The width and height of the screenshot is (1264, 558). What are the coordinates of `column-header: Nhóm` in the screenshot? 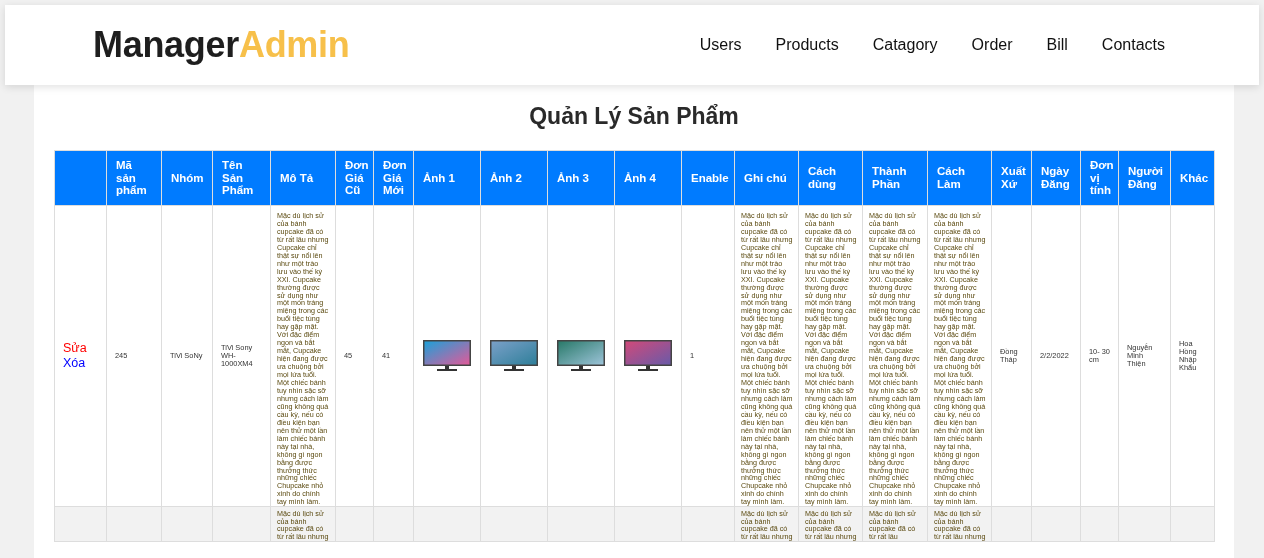 It's located at (187, 178).